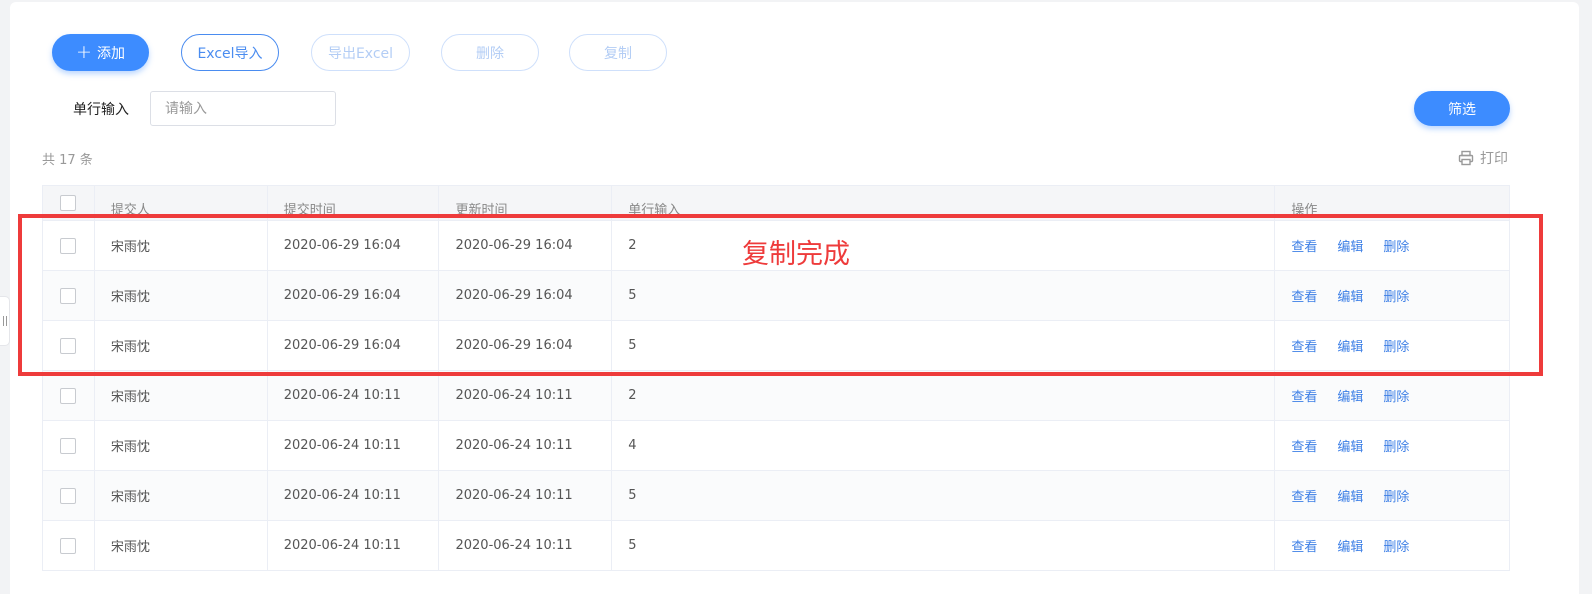 The width and height of the screenshot is (1592, 594). What do you see at coordinates (1494, 159) in the screenshot?
I see `print-label: 打印` at bounding box center [1494, 159].